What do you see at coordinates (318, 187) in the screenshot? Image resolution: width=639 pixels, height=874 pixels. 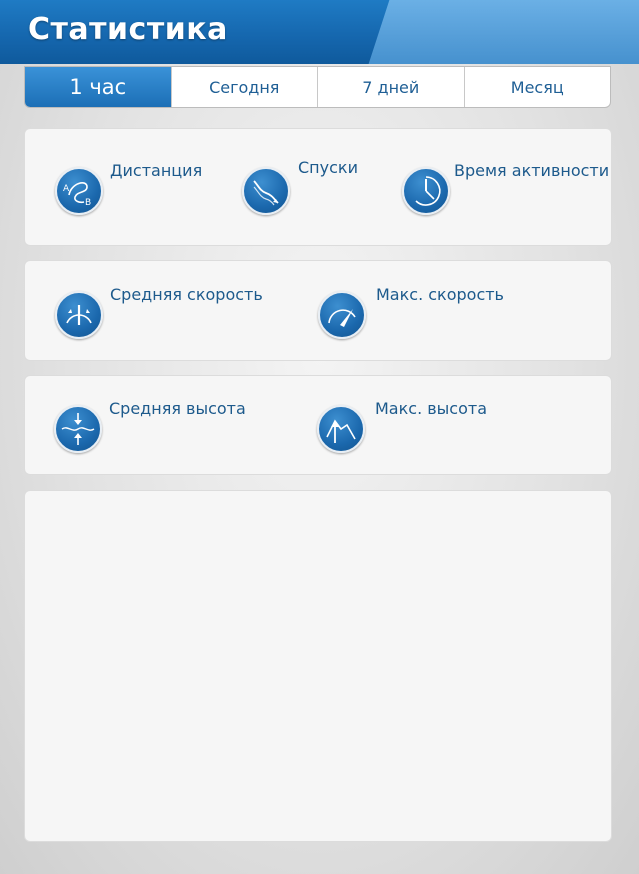 I see `stats-panel-route: A B Дистанция Спуски Время активности` at bounding box center [318, 187].